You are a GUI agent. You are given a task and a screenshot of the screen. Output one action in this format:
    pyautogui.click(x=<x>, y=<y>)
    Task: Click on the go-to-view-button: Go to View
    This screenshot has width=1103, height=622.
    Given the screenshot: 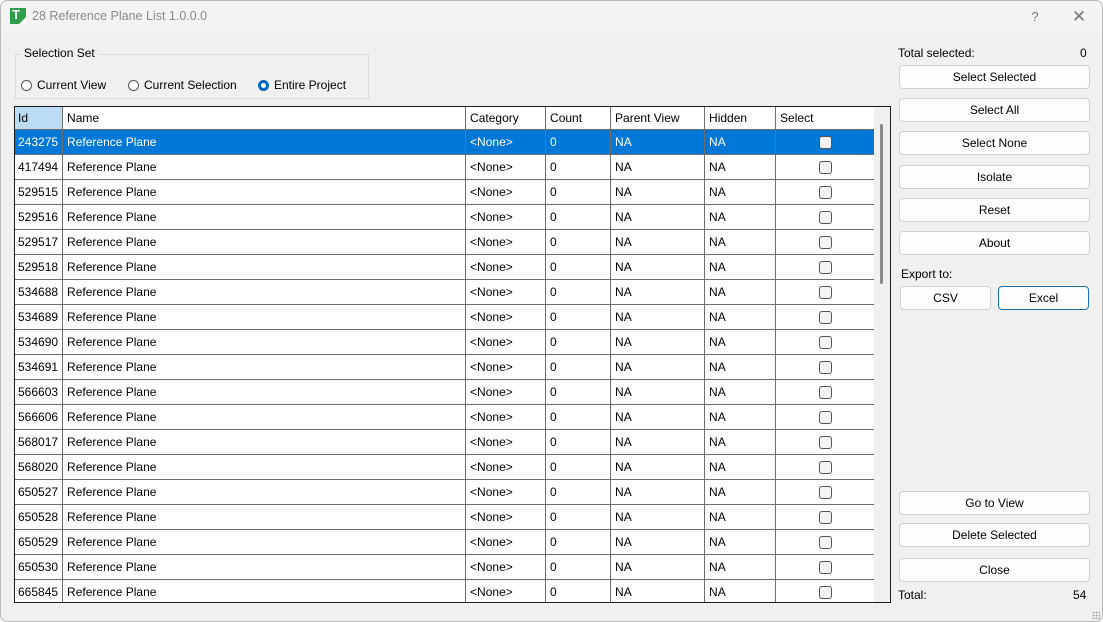 What is the action you would take?
    pyautogui.click(x=994, y=503)
    